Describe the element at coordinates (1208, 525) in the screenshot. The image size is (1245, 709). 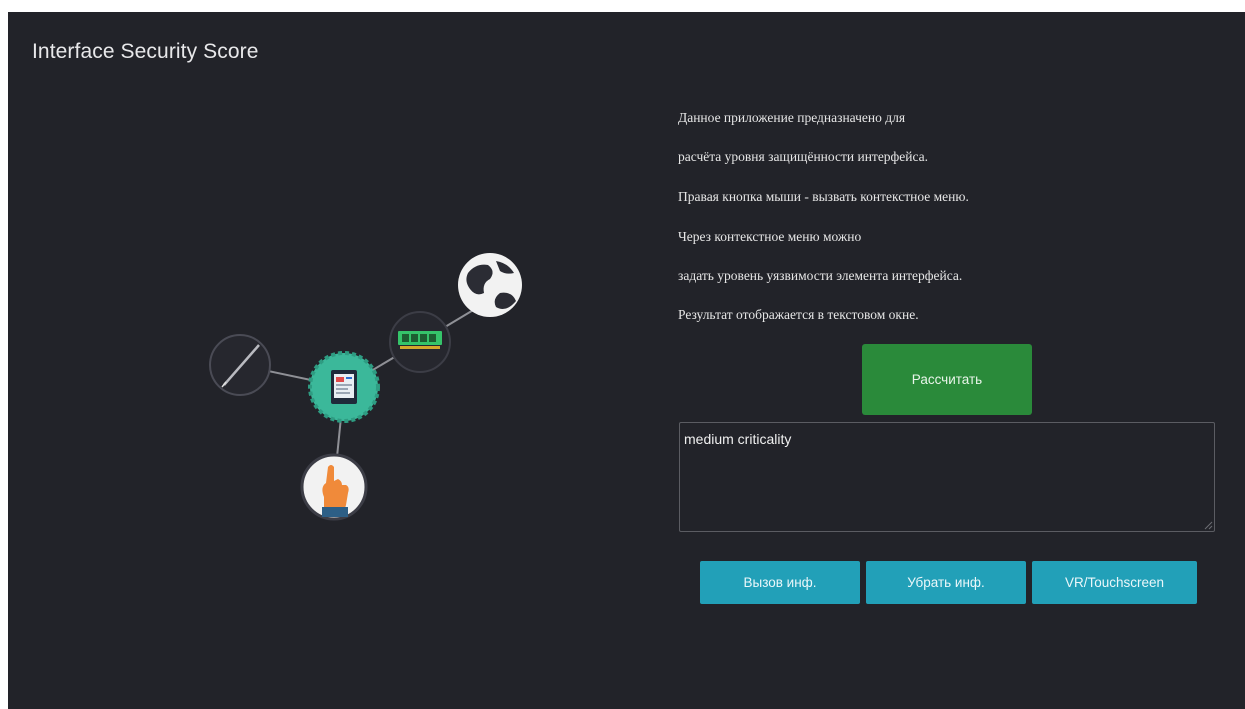
I see `resize-grip-icon` at that location.